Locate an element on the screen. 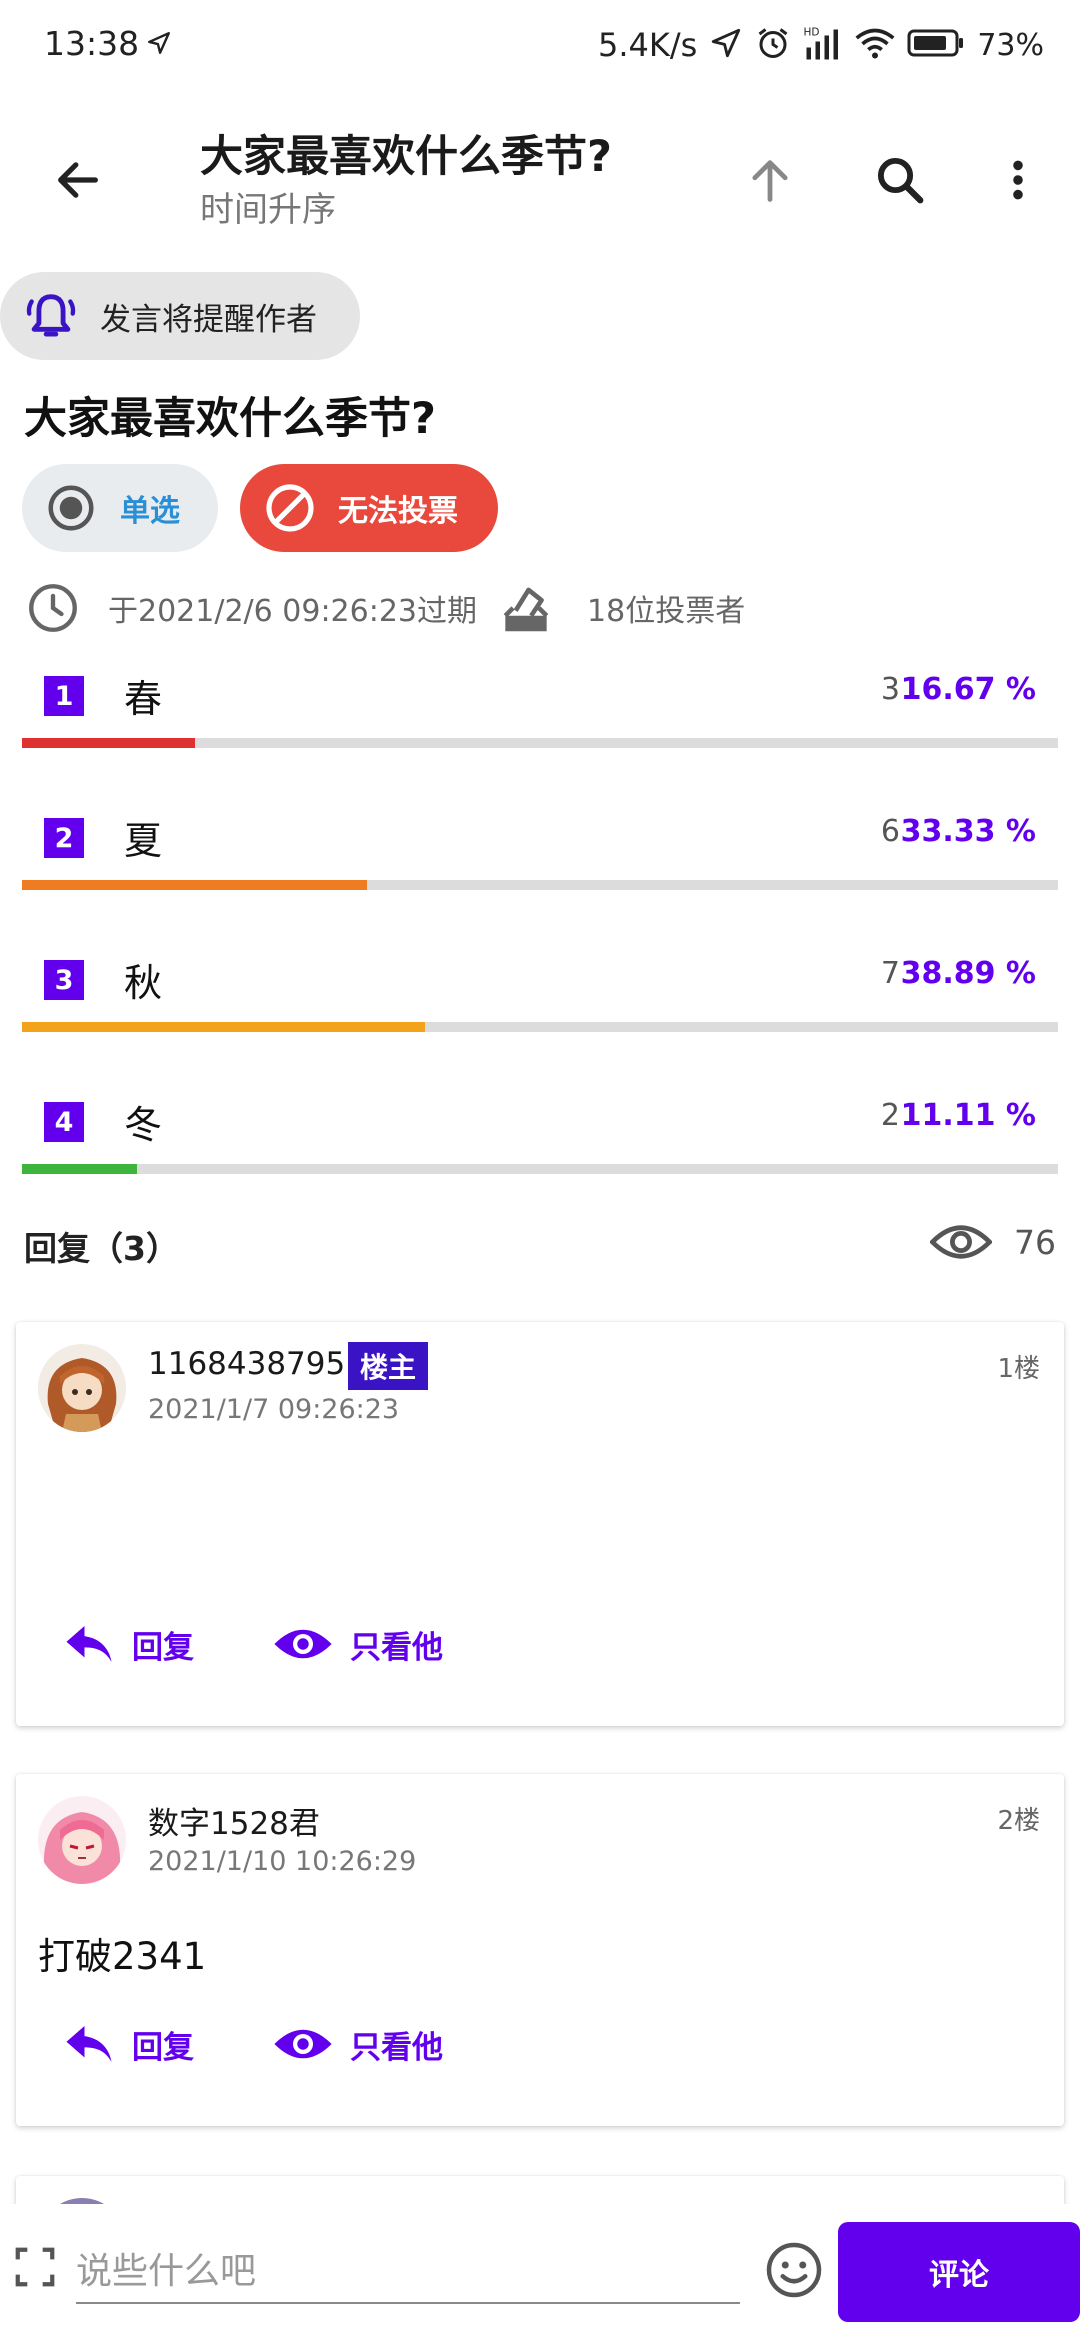 The width and height of the screenshot is (1080, 2340). poll-meta: 于2021/2/6 09:26:23过期 18位投票者 is located at coordinates (384, 608).